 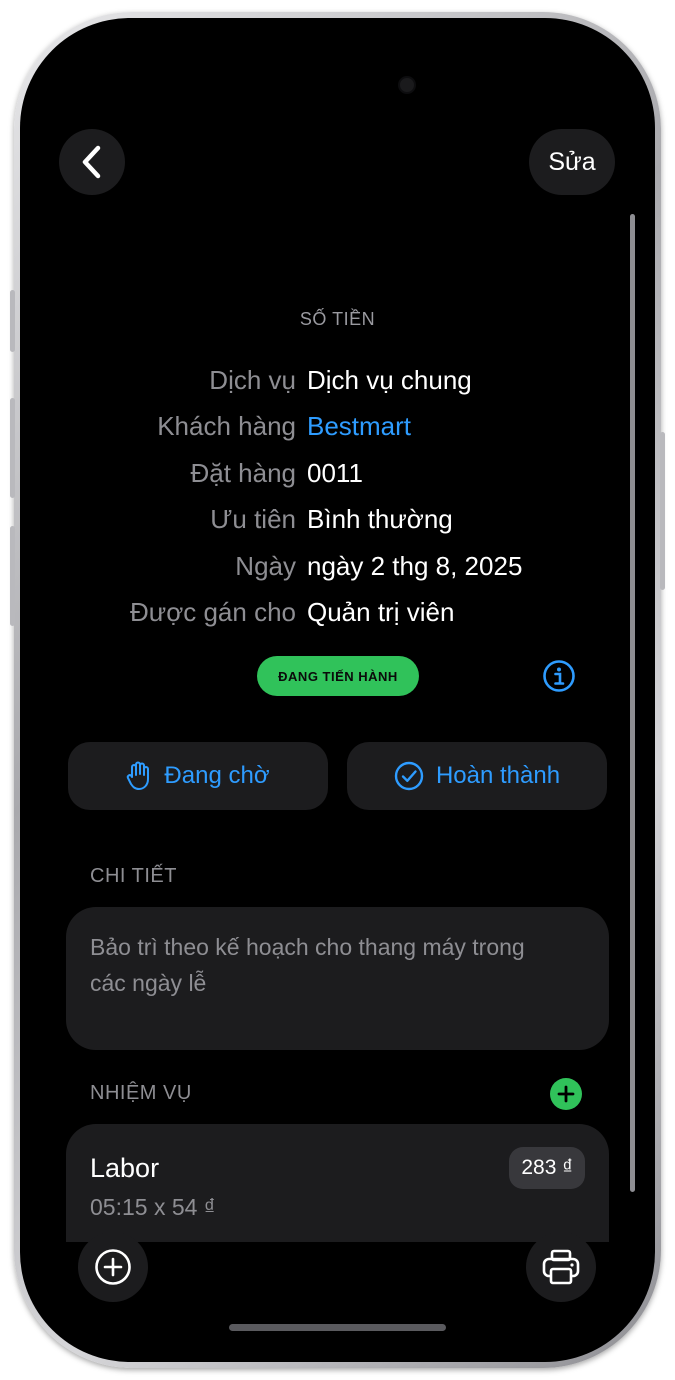 I want to click on home-indicator, so click(x=337, y=1327).